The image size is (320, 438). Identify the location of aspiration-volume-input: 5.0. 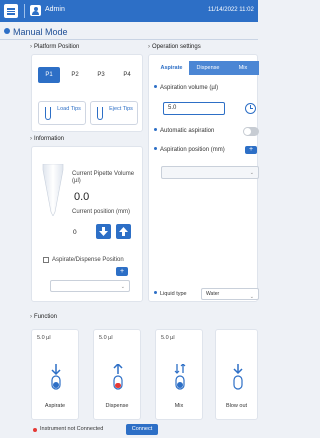
(194, 108).